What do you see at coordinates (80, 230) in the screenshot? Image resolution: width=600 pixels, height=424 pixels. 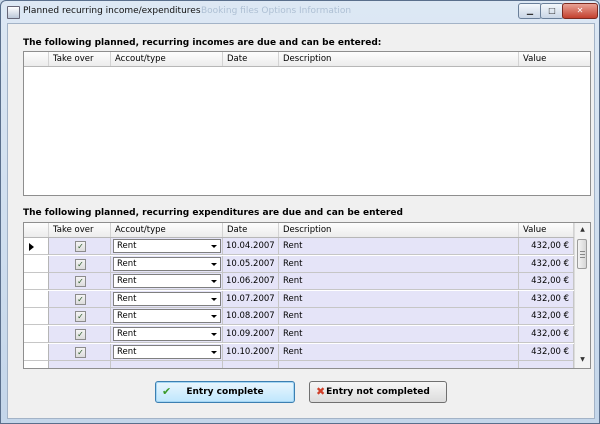 I see `expenditure-header-take-over: Take over` at bounding box center [80, 230].